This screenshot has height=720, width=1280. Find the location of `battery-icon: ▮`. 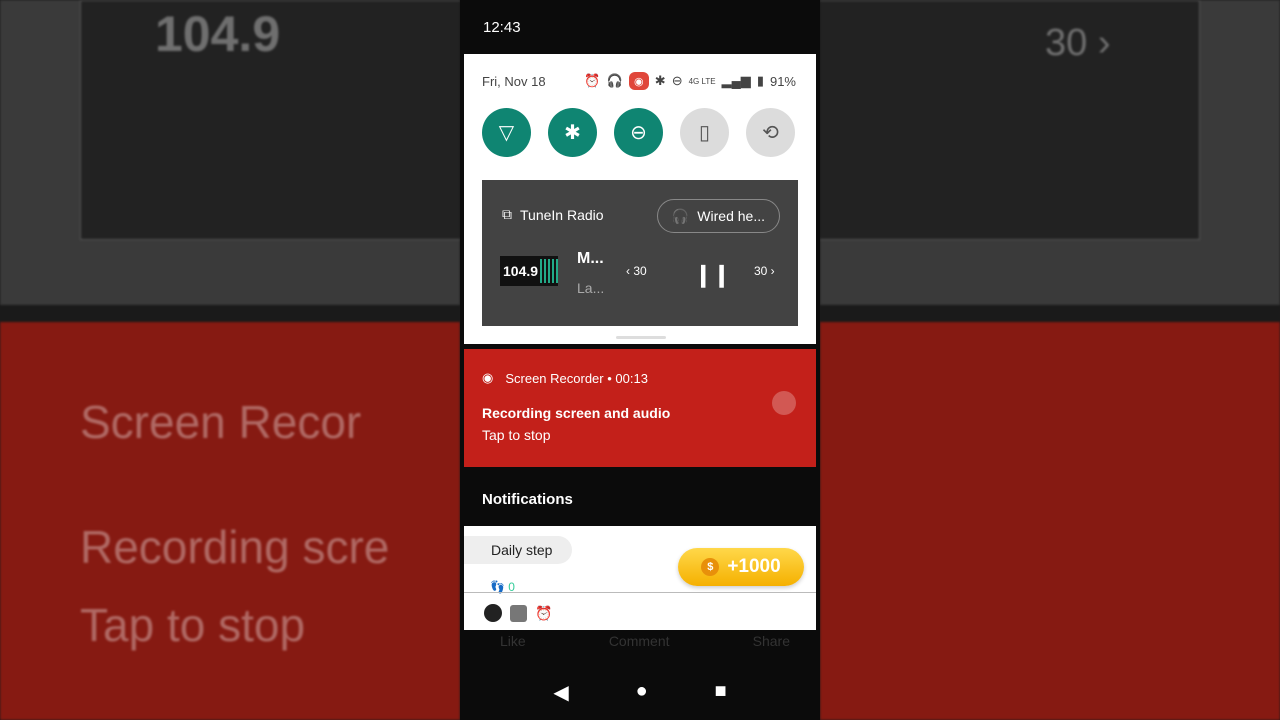

battery-icon: ▮ is located at coordinates (760, 80).